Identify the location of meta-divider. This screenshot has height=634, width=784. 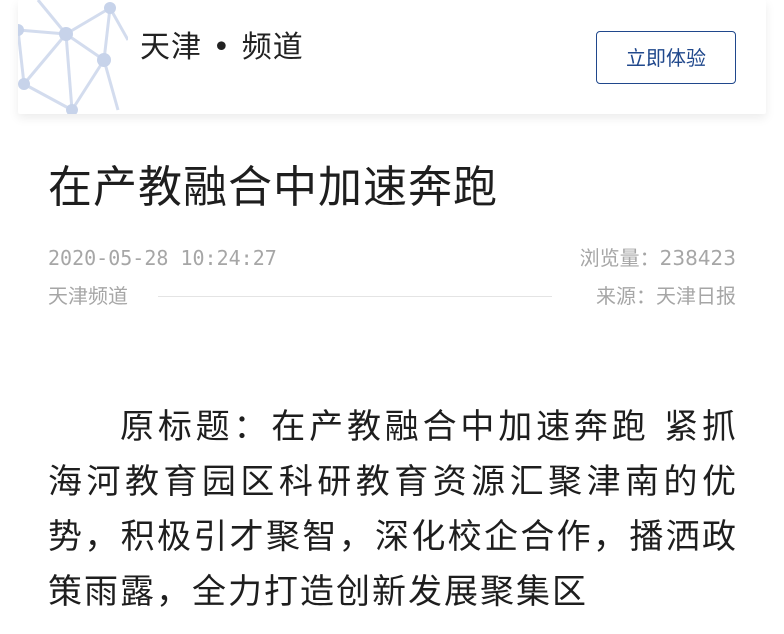
(355, 296).